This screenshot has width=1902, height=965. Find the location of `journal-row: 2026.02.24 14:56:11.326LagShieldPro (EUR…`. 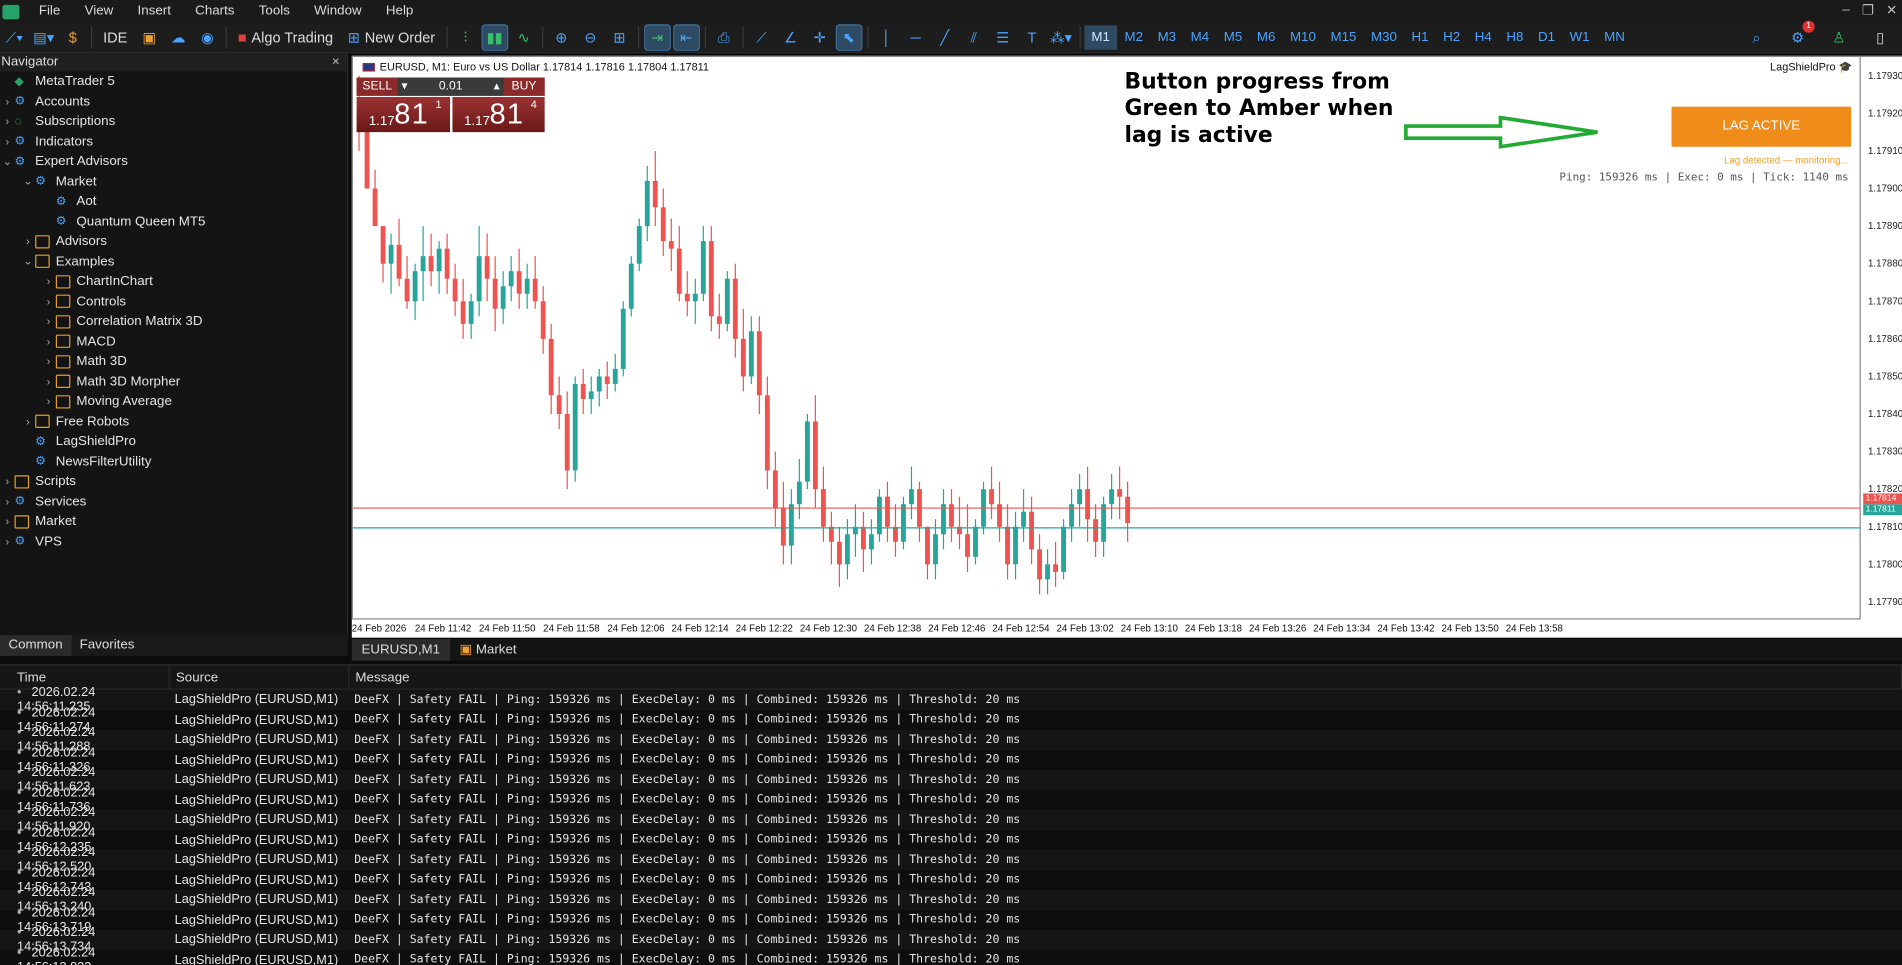

journal-row: 2026.02.24 14:56:11.326LagShieldPro (EUR… is located at coordinates (951, 759).